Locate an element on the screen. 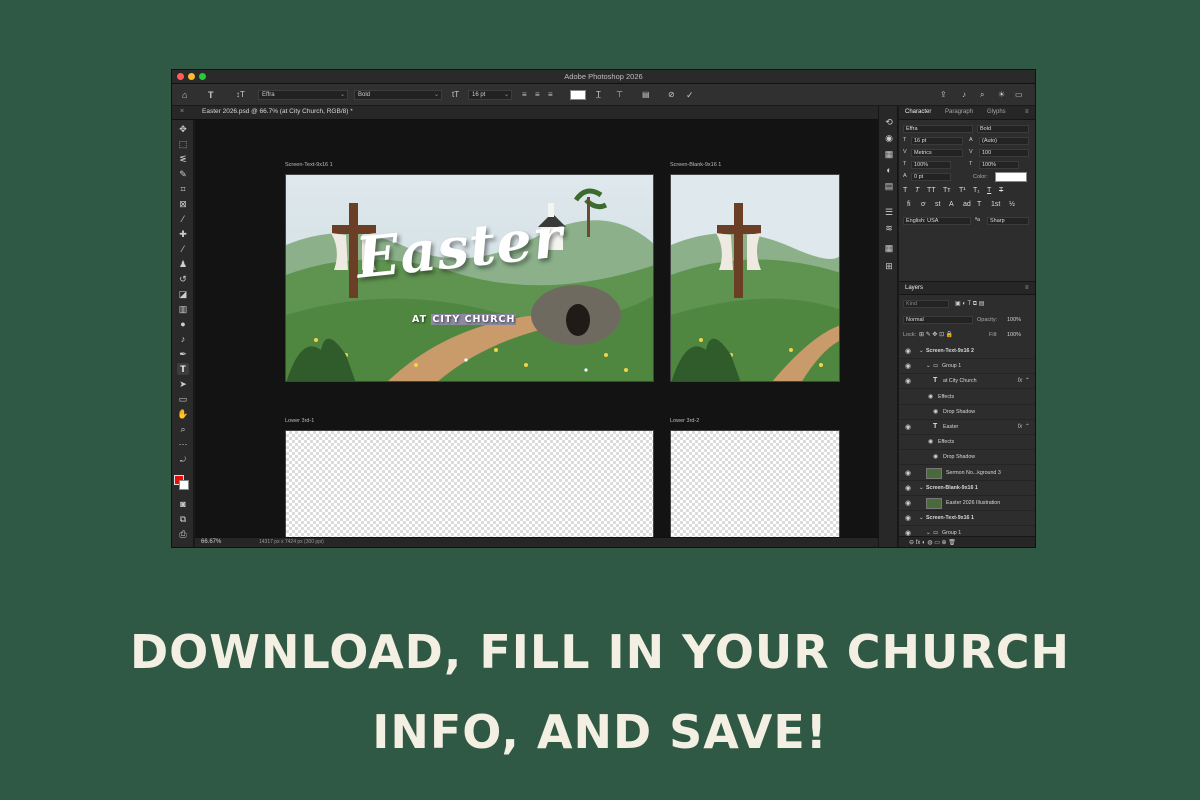 This screenshot has height=800, width=1200. tab-paragraph: Paragraph is located at coordinates (959, 112).